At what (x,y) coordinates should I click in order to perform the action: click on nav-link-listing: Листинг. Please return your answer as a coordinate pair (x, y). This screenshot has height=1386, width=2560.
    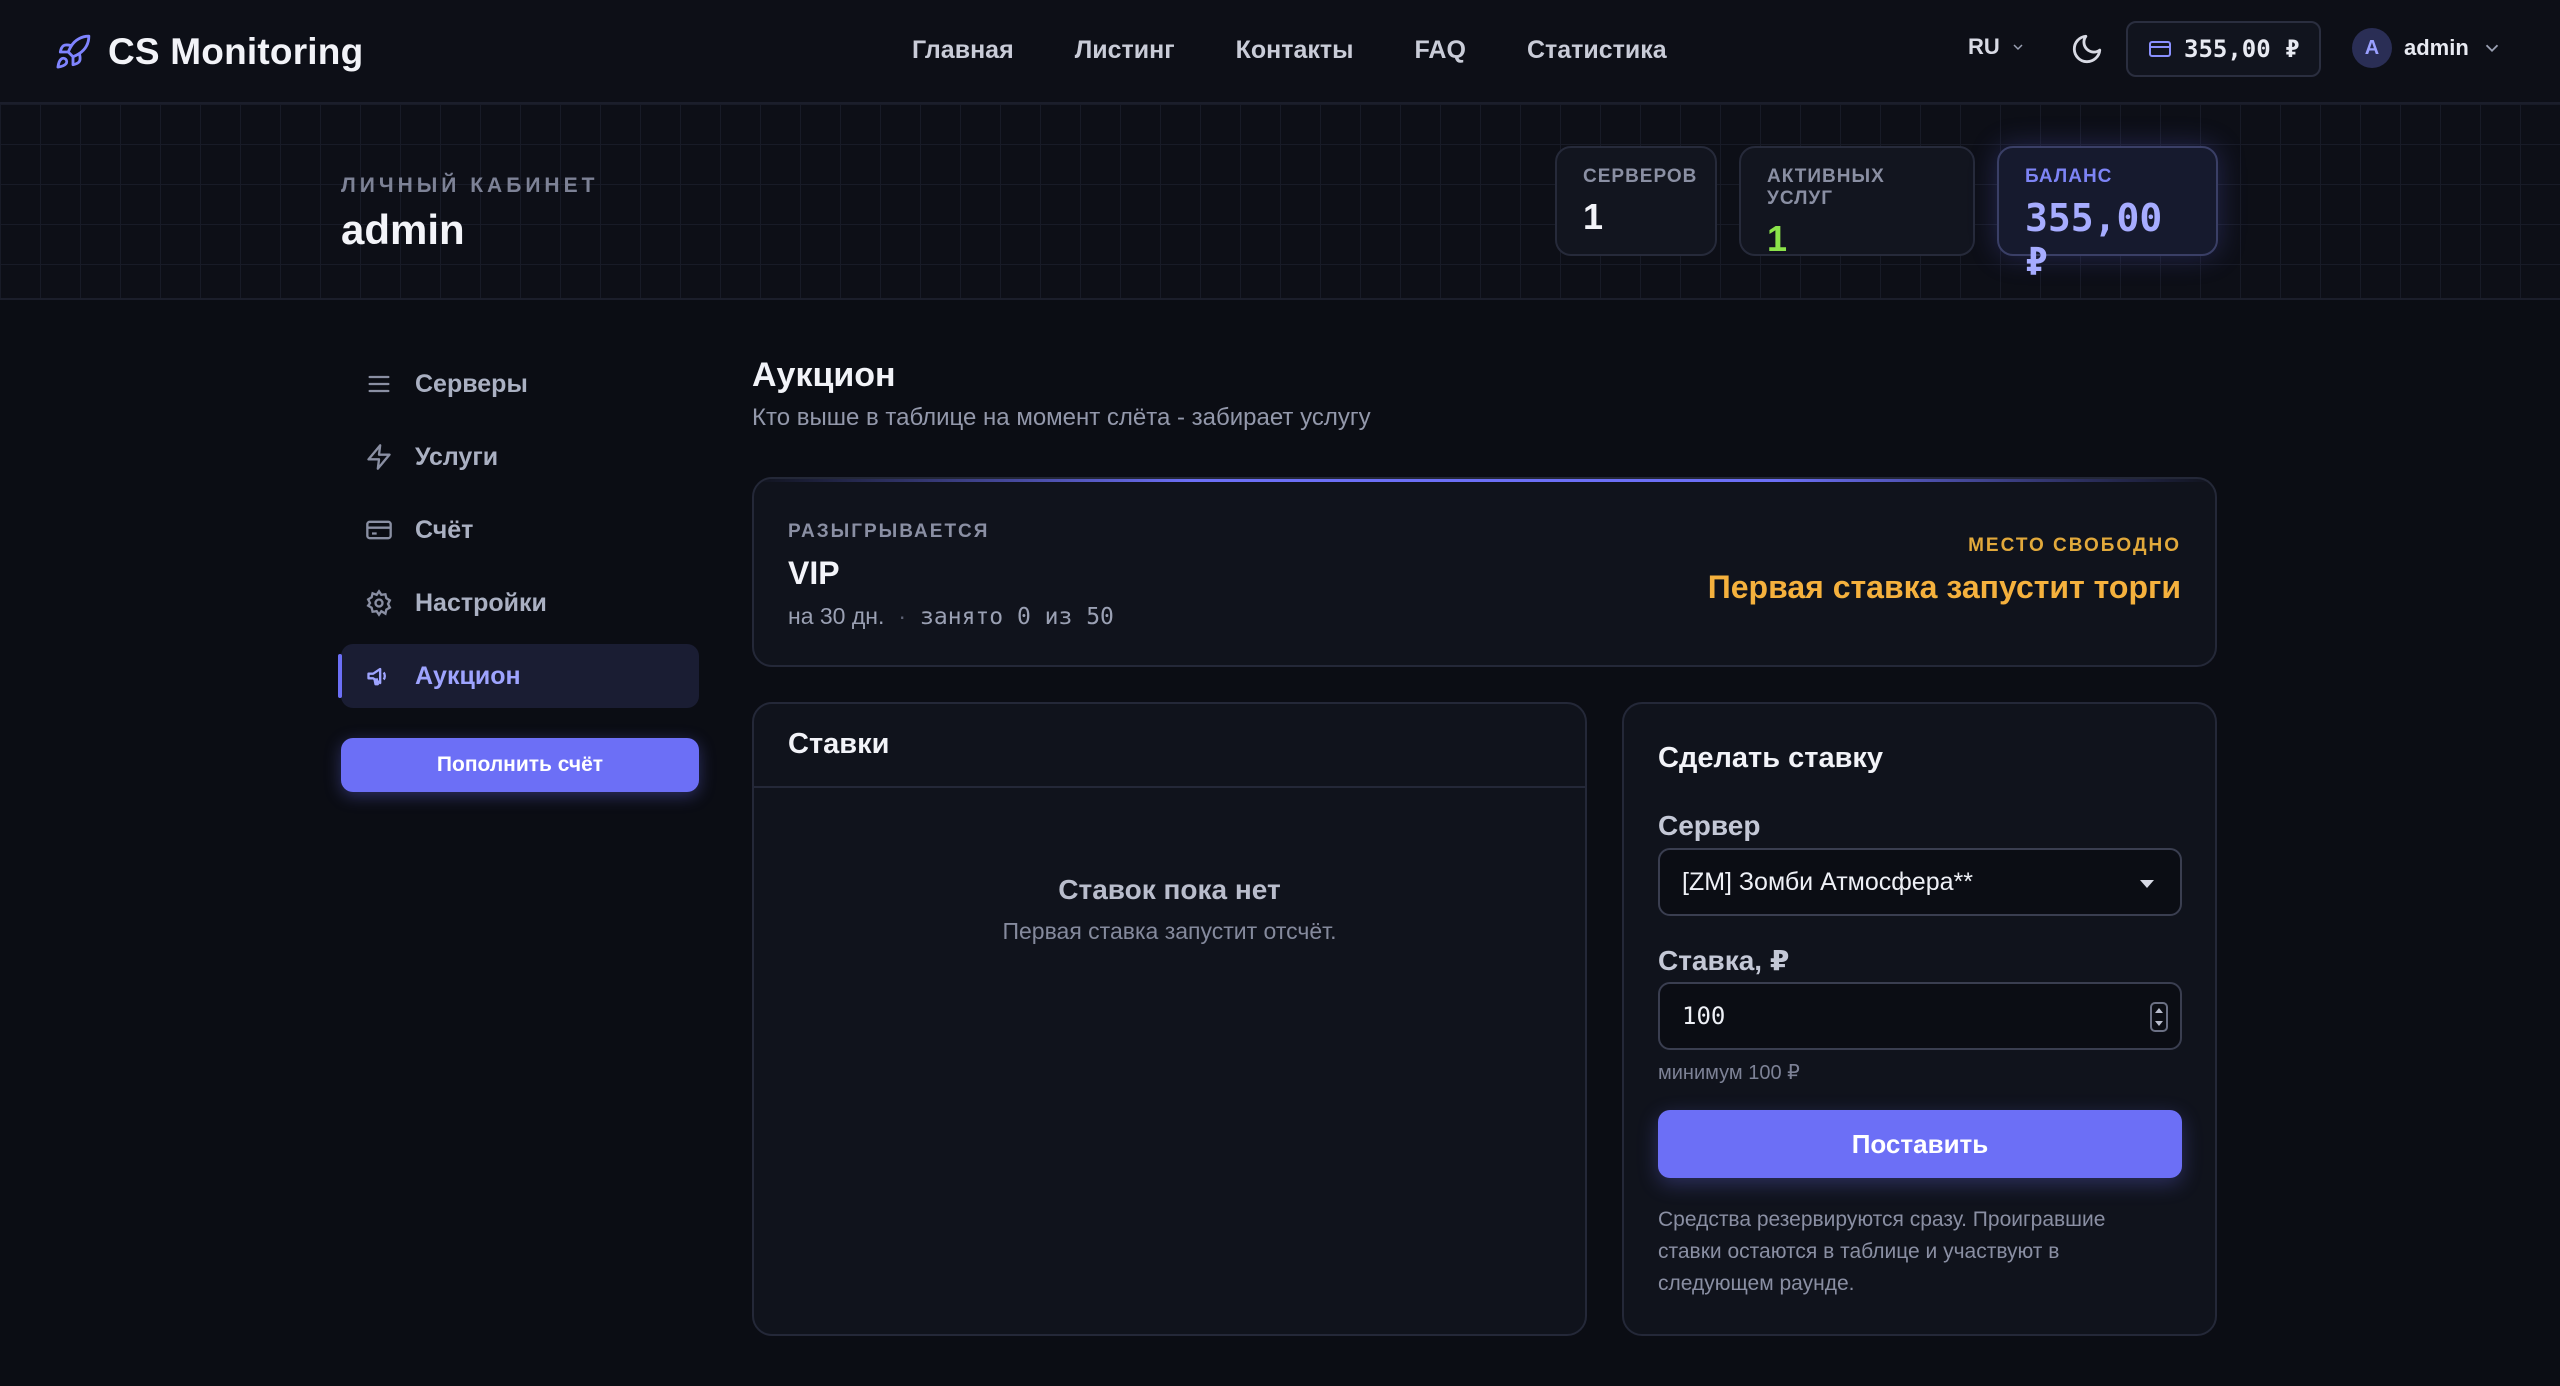
    Looking at the image, I should click on (1125, 50).